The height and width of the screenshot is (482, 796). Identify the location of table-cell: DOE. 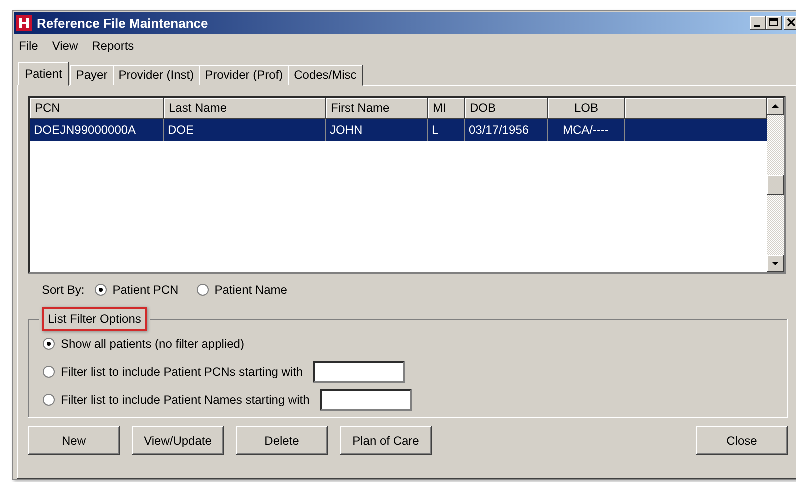
(245, 130).